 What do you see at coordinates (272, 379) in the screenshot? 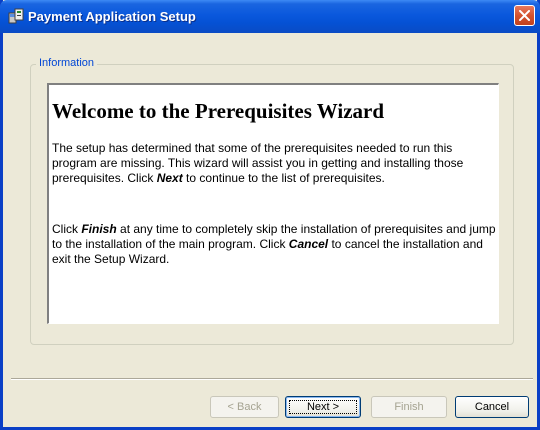
I see `footer-separator` at bounding box center [272, 379].